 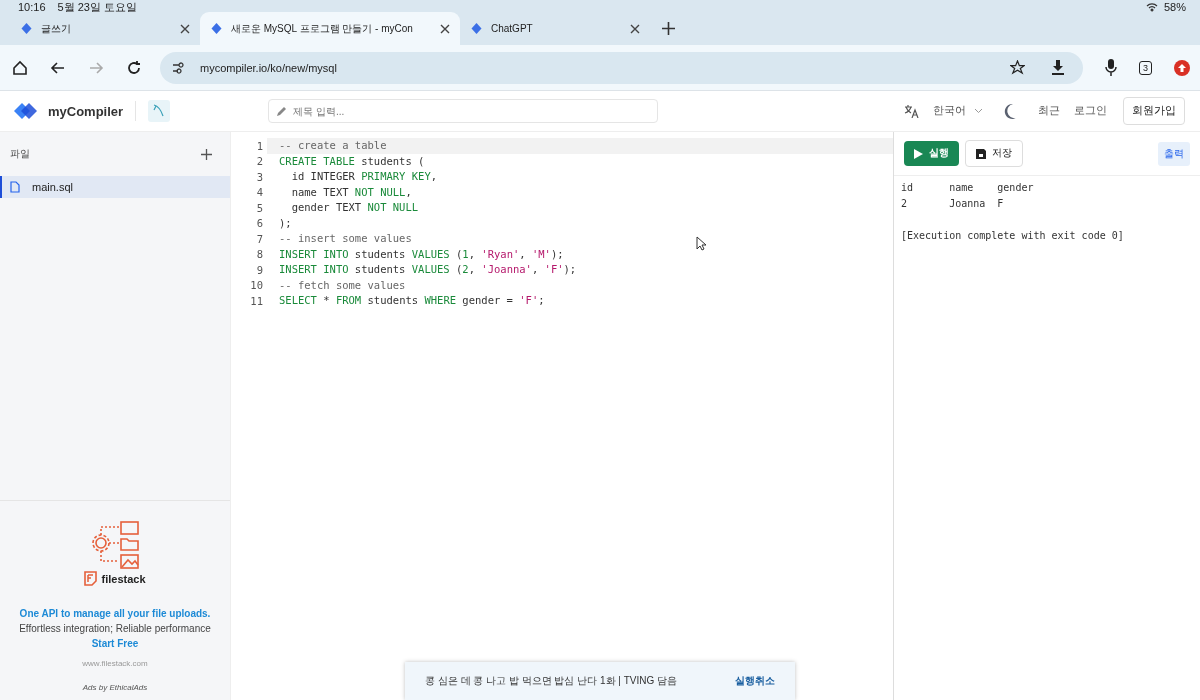 What do you see at coordinates (256, 285) in the screenshot?
I see `line-number: 10` at bounding box center [256, 285].